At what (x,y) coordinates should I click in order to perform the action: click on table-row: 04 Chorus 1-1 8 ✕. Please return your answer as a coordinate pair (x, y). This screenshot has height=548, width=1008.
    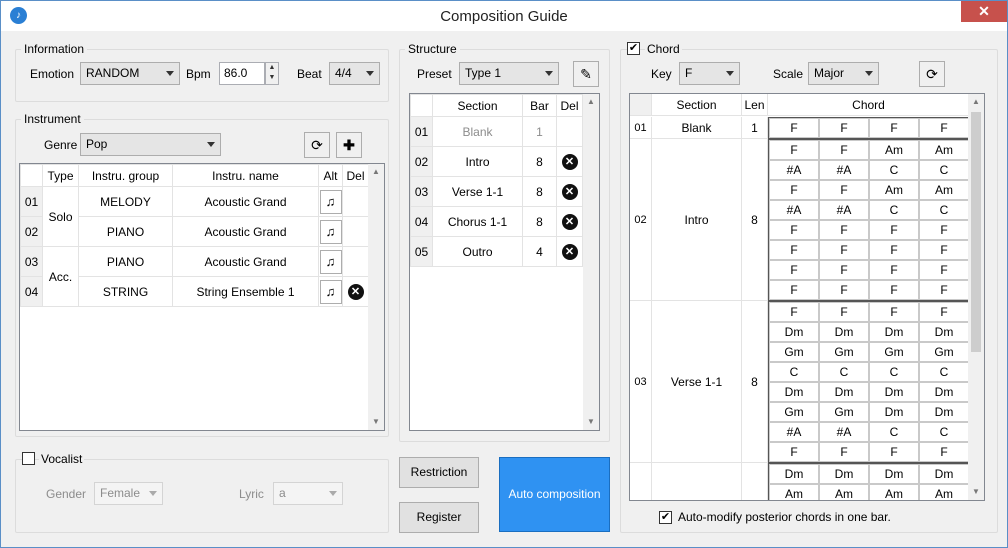
    Looking at the image, I should click on (496, 221).